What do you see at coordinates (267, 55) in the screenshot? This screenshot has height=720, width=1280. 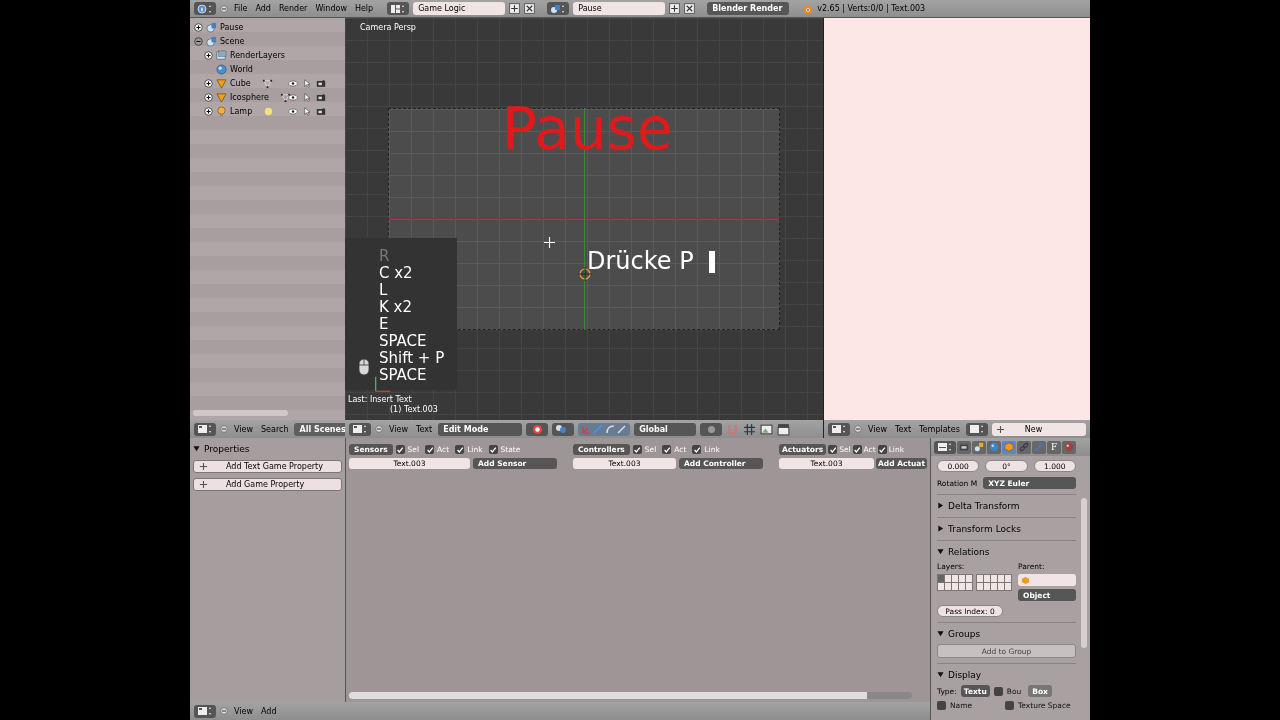 I see `outliner-item: RenderLayers` at bounding box center [267, 55].